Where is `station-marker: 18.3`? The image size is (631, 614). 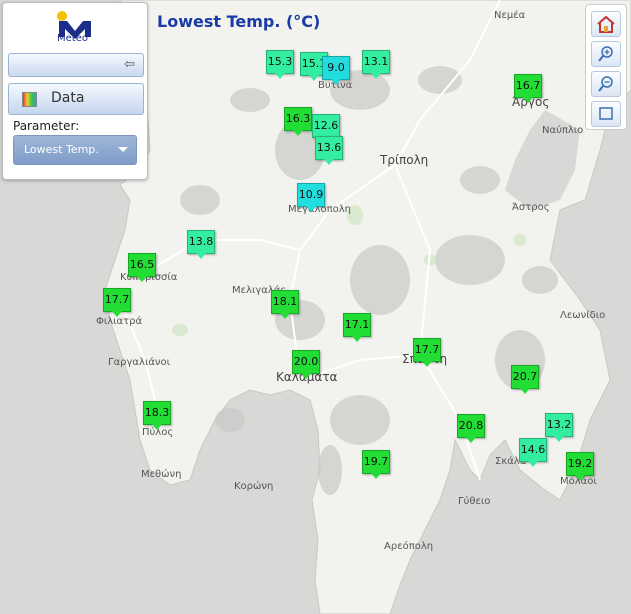 station-marker: 18.3 is located at coordinates (157, 415).